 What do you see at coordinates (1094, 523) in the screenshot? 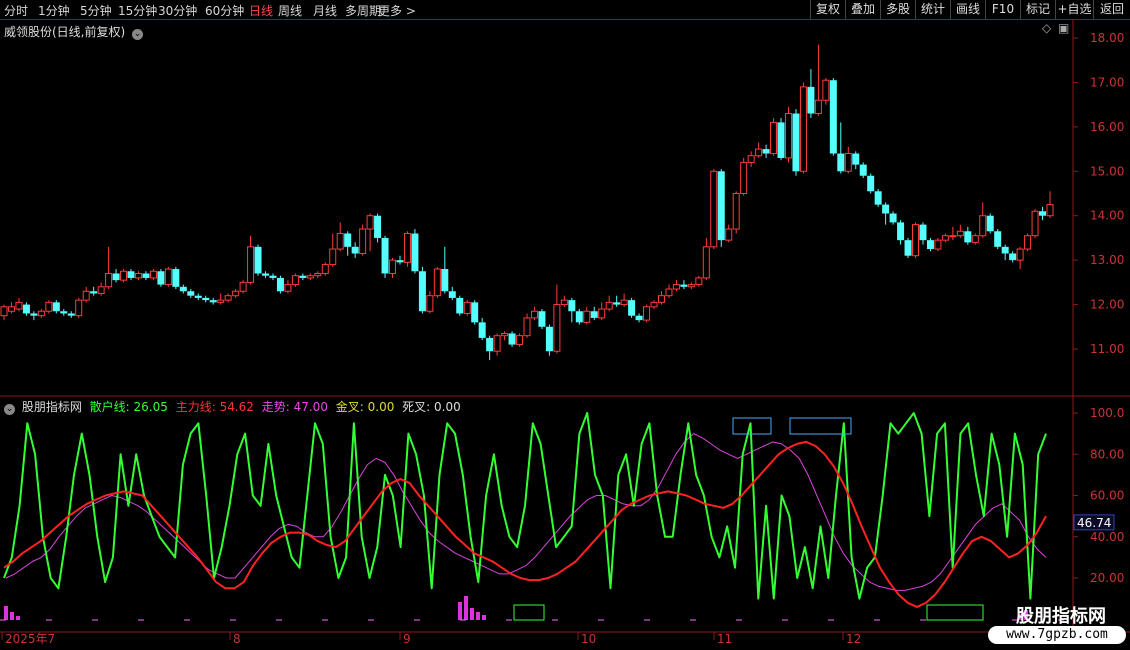
I see `current-value-label: 46.74` at bounding box center [1094, 523].